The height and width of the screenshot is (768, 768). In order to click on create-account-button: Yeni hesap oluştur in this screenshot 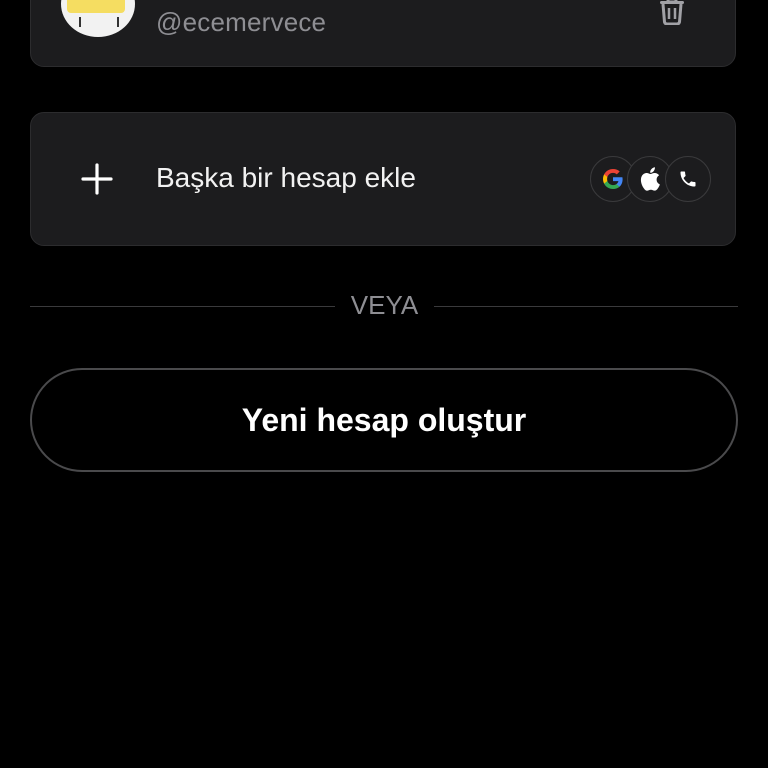, I will do `click(384, 420)`.